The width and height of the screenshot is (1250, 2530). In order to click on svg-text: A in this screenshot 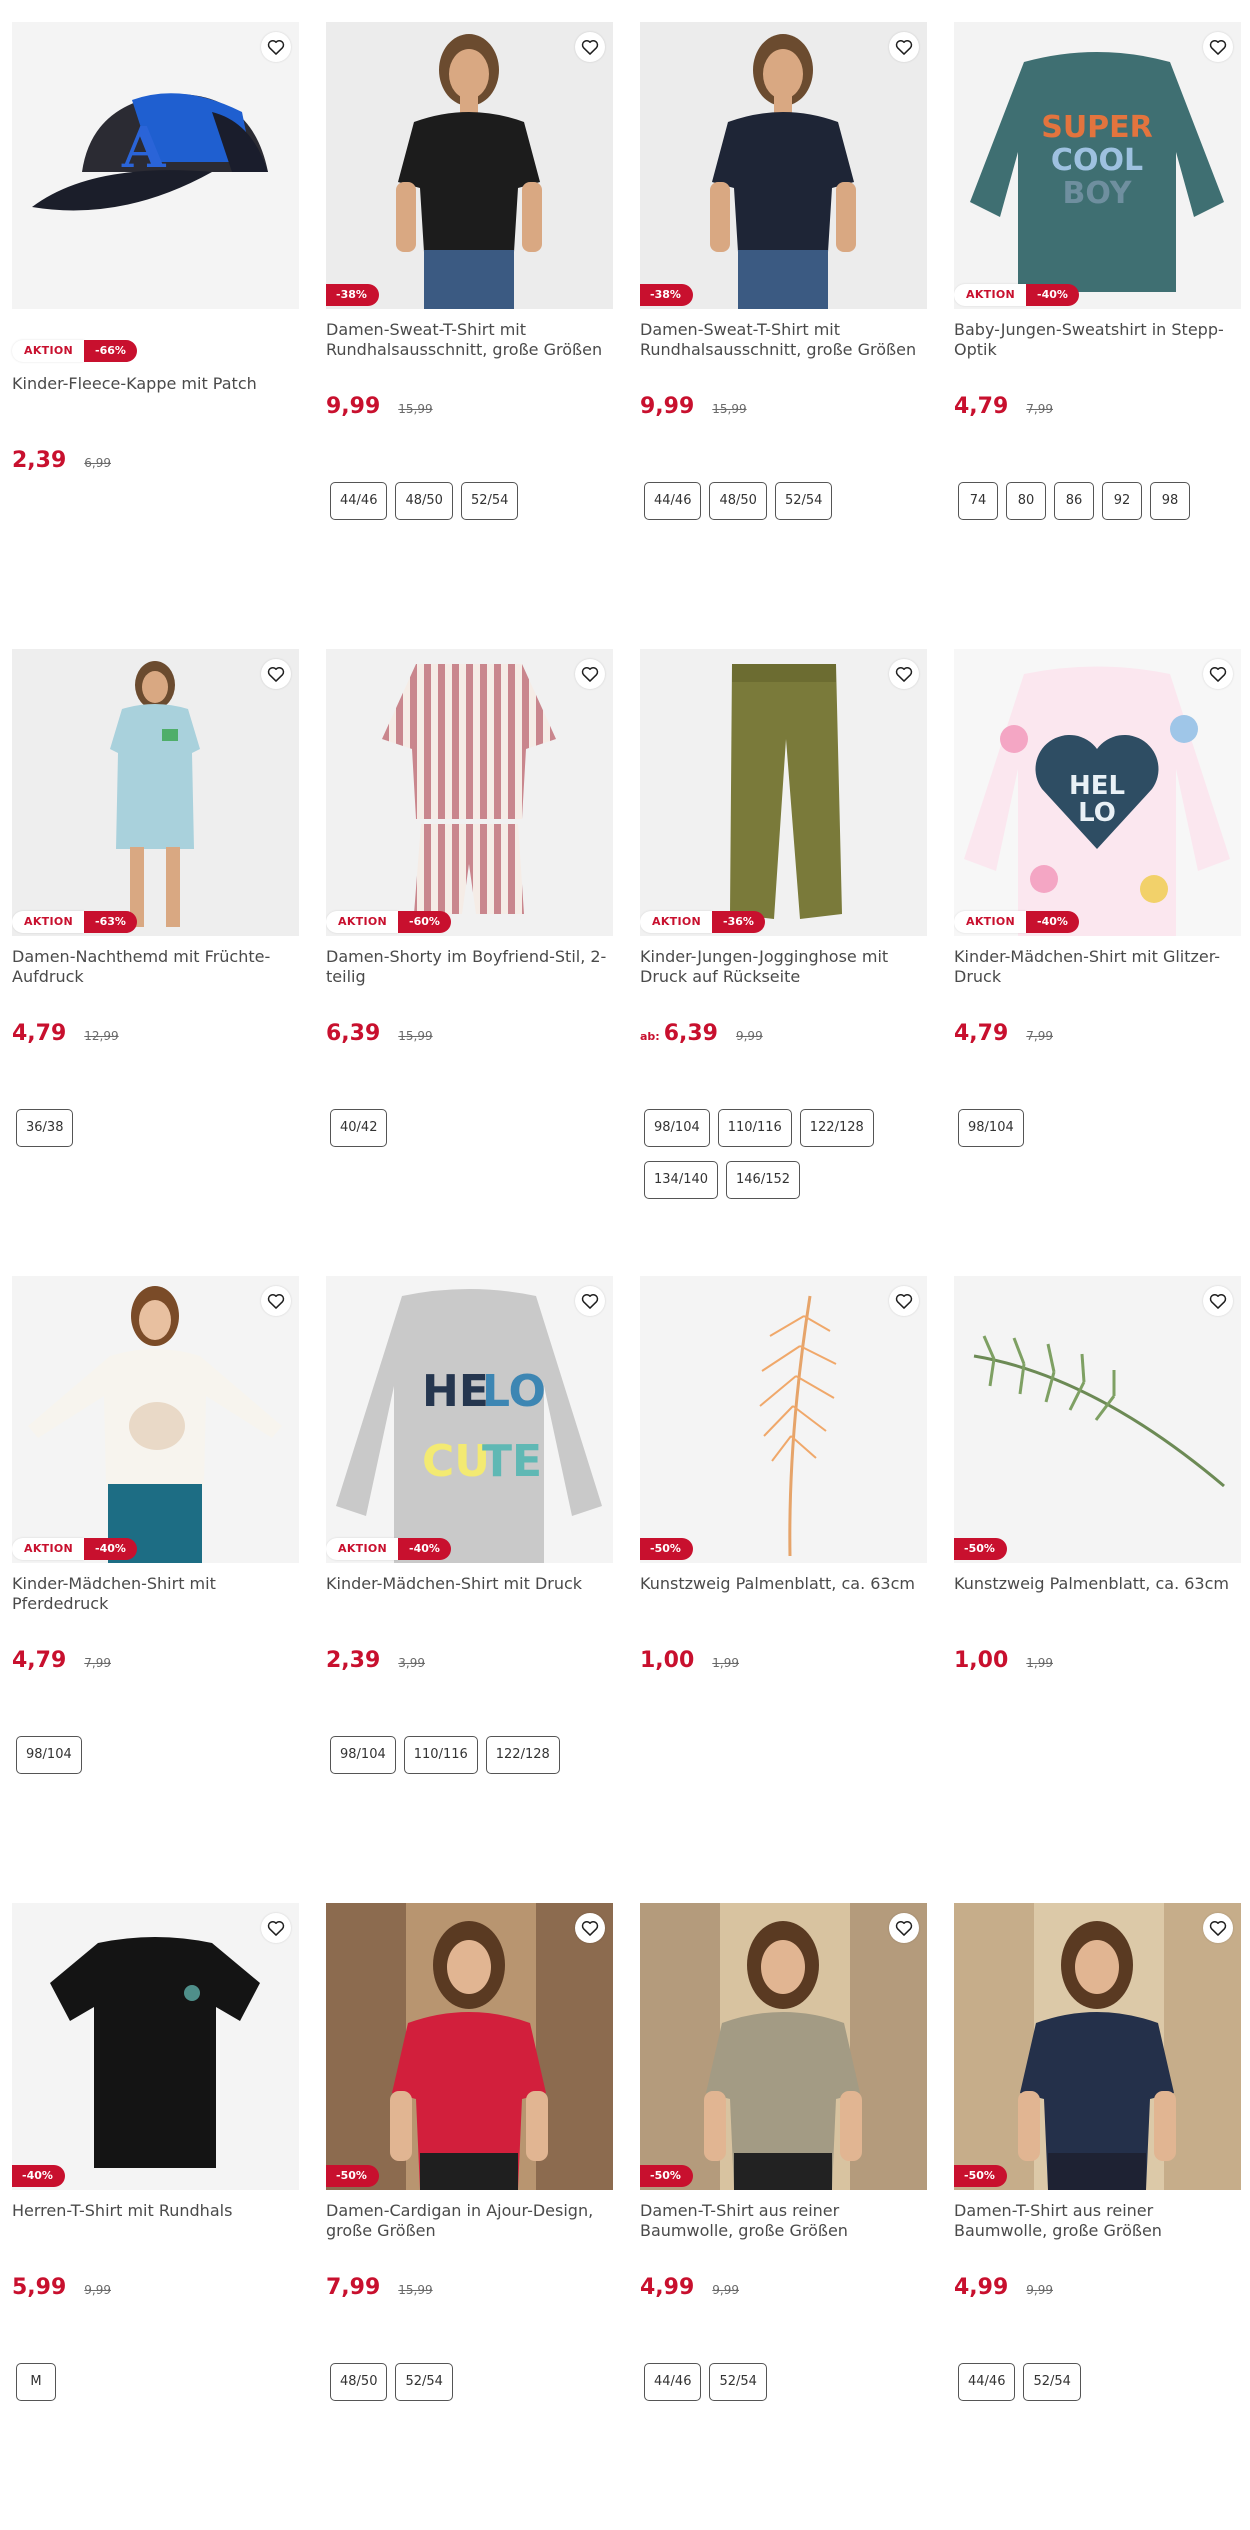, I will do `click(144, 148)`.